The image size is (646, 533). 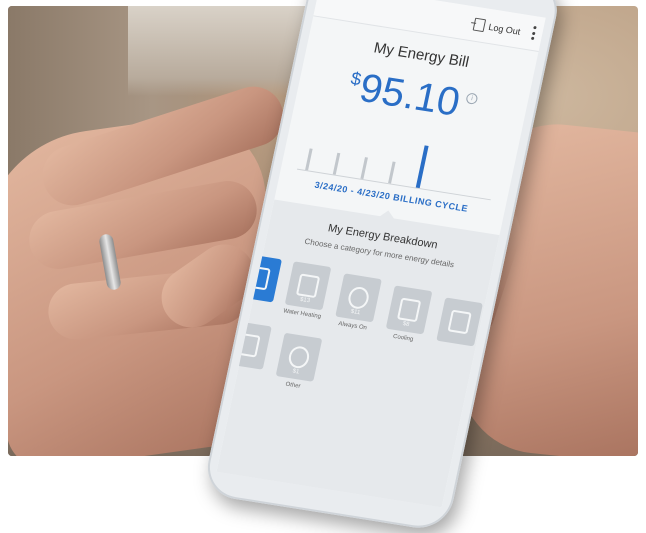 I want to click on category-tile-cooling: $8, so click(x=409, y=310).